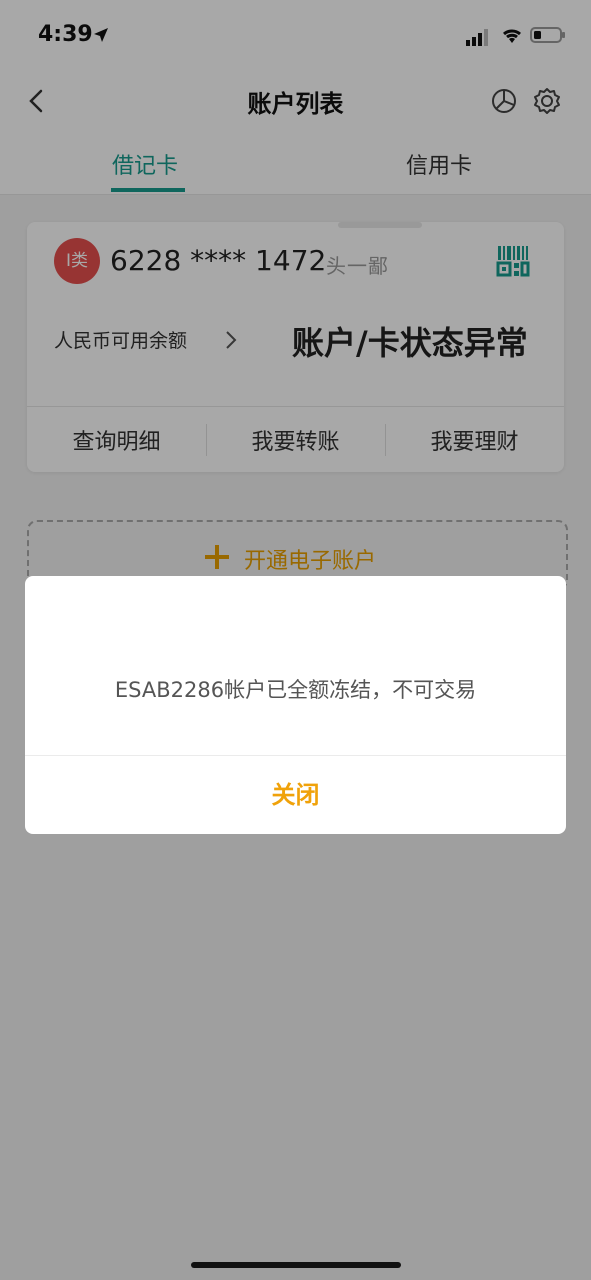  What do you see at coordinates (295, 690) in the screenshot?
I see `alert-message: ESAB2286帐户已全额冻结，不可交易` at bounding box center [295, 690].